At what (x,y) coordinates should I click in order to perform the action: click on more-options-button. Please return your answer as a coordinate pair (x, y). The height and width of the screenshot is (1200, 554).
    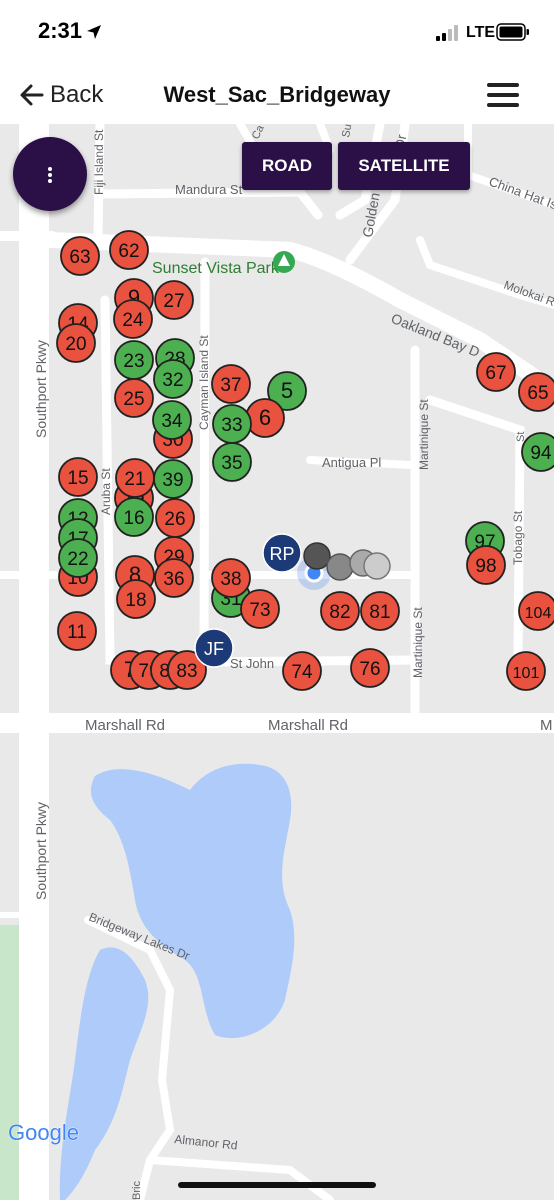
    Looking at the image, I should click on (50, 174).